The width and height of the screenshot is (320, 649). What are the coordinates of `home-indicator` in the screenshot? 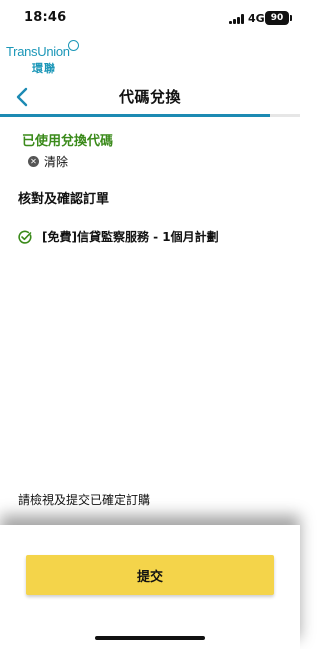 It's located at (150, 638).